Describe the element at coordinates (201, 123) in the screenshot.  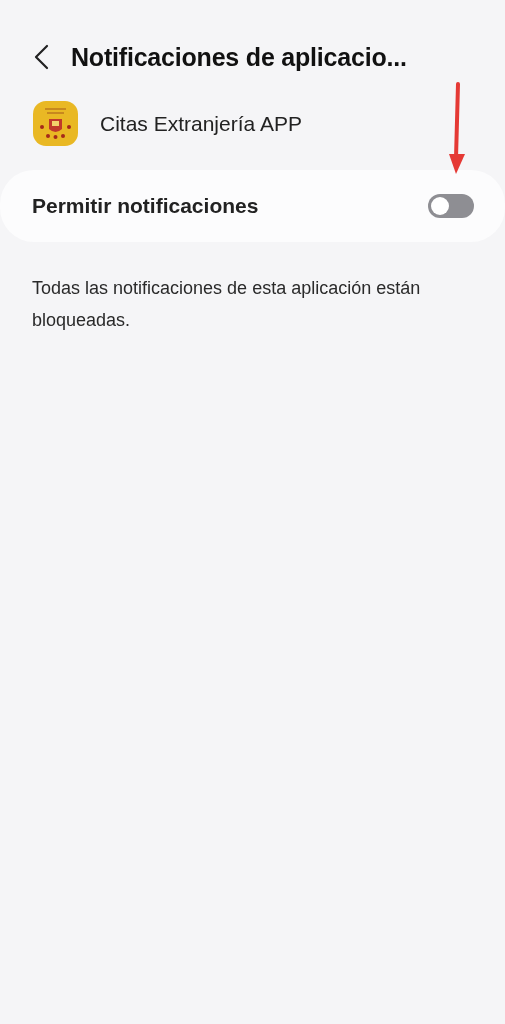
I see `app-name: Citas Extranjería APP` at that location.